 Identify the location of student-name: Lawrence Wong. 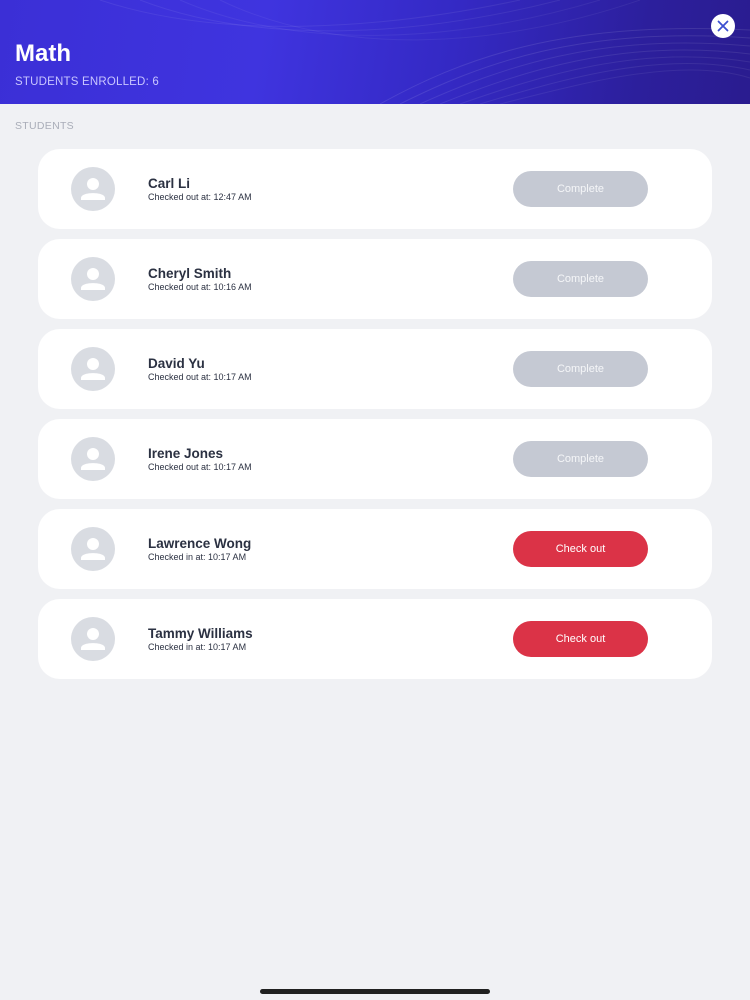
(200, 543).